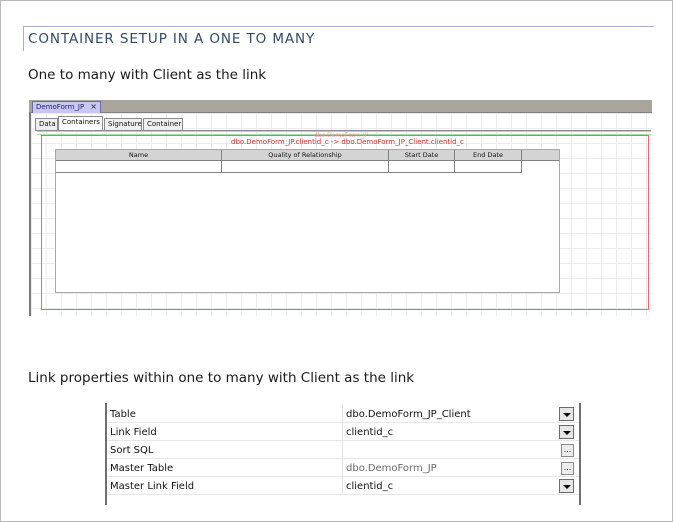 The height and width of the screenshot is (522, 673). I want to click on document-tab-bar: DemoForm_JP ×, so click(340, 106).